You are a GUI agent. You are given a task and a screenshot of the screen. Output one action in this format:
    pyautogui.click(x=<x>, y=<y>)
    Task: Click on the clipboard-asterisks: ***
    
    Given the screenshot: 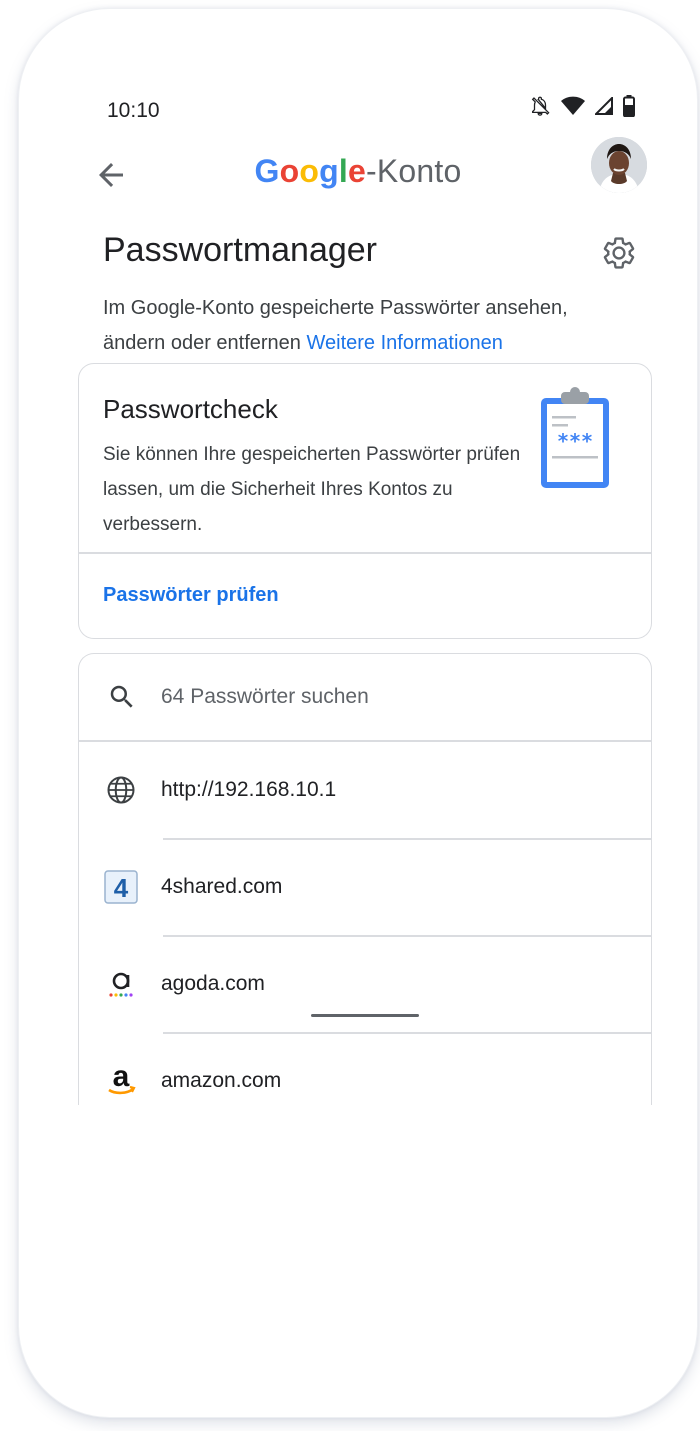 What is the action you would take?
    pyautogui.click(x=575, y=441)
    